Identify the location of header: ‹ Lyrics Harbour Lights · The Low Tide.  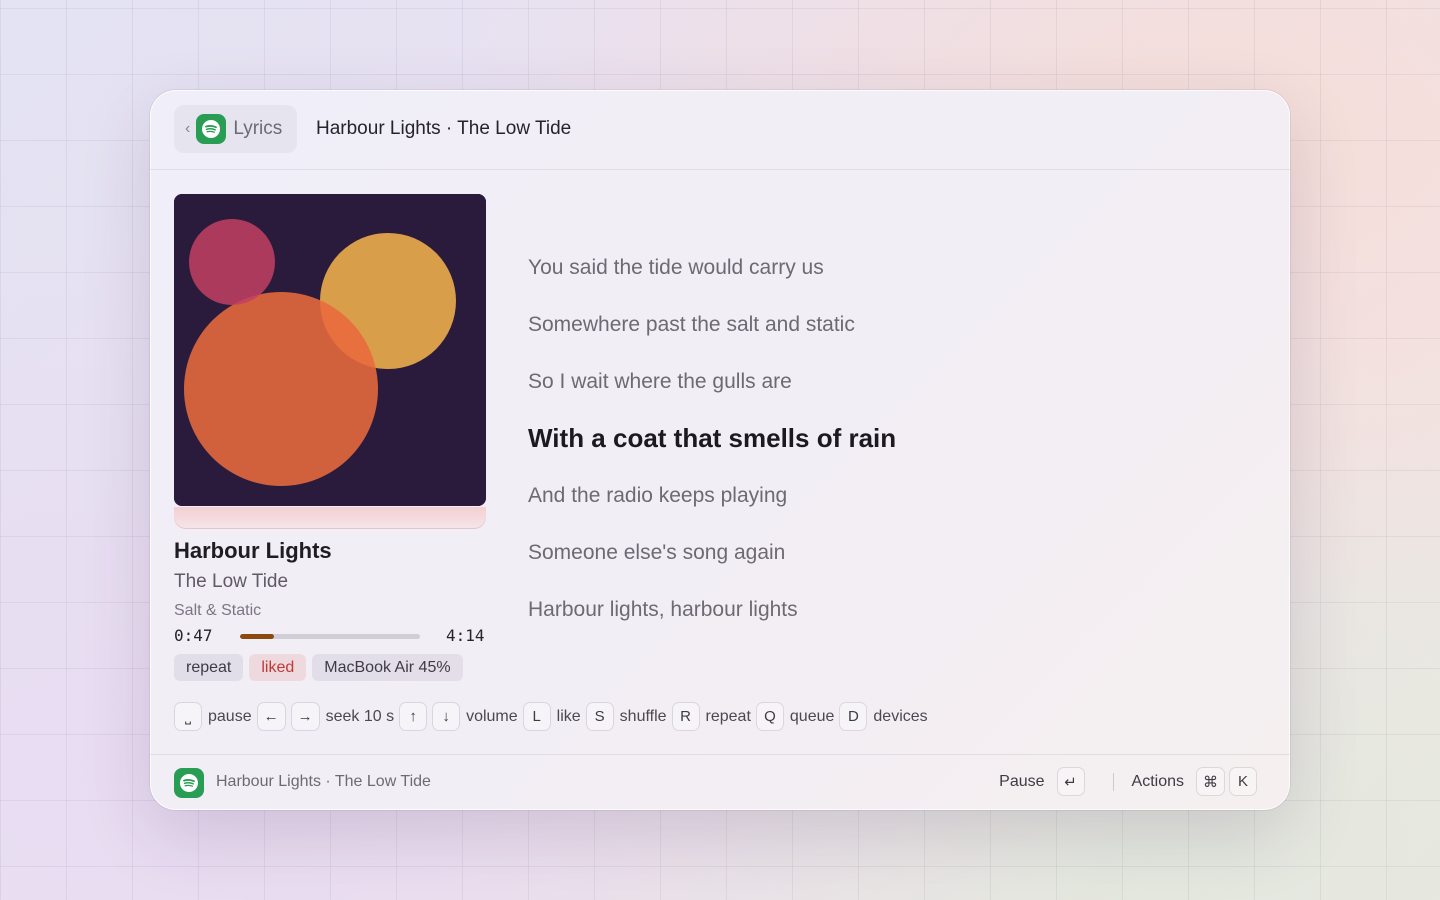
(720, 130).